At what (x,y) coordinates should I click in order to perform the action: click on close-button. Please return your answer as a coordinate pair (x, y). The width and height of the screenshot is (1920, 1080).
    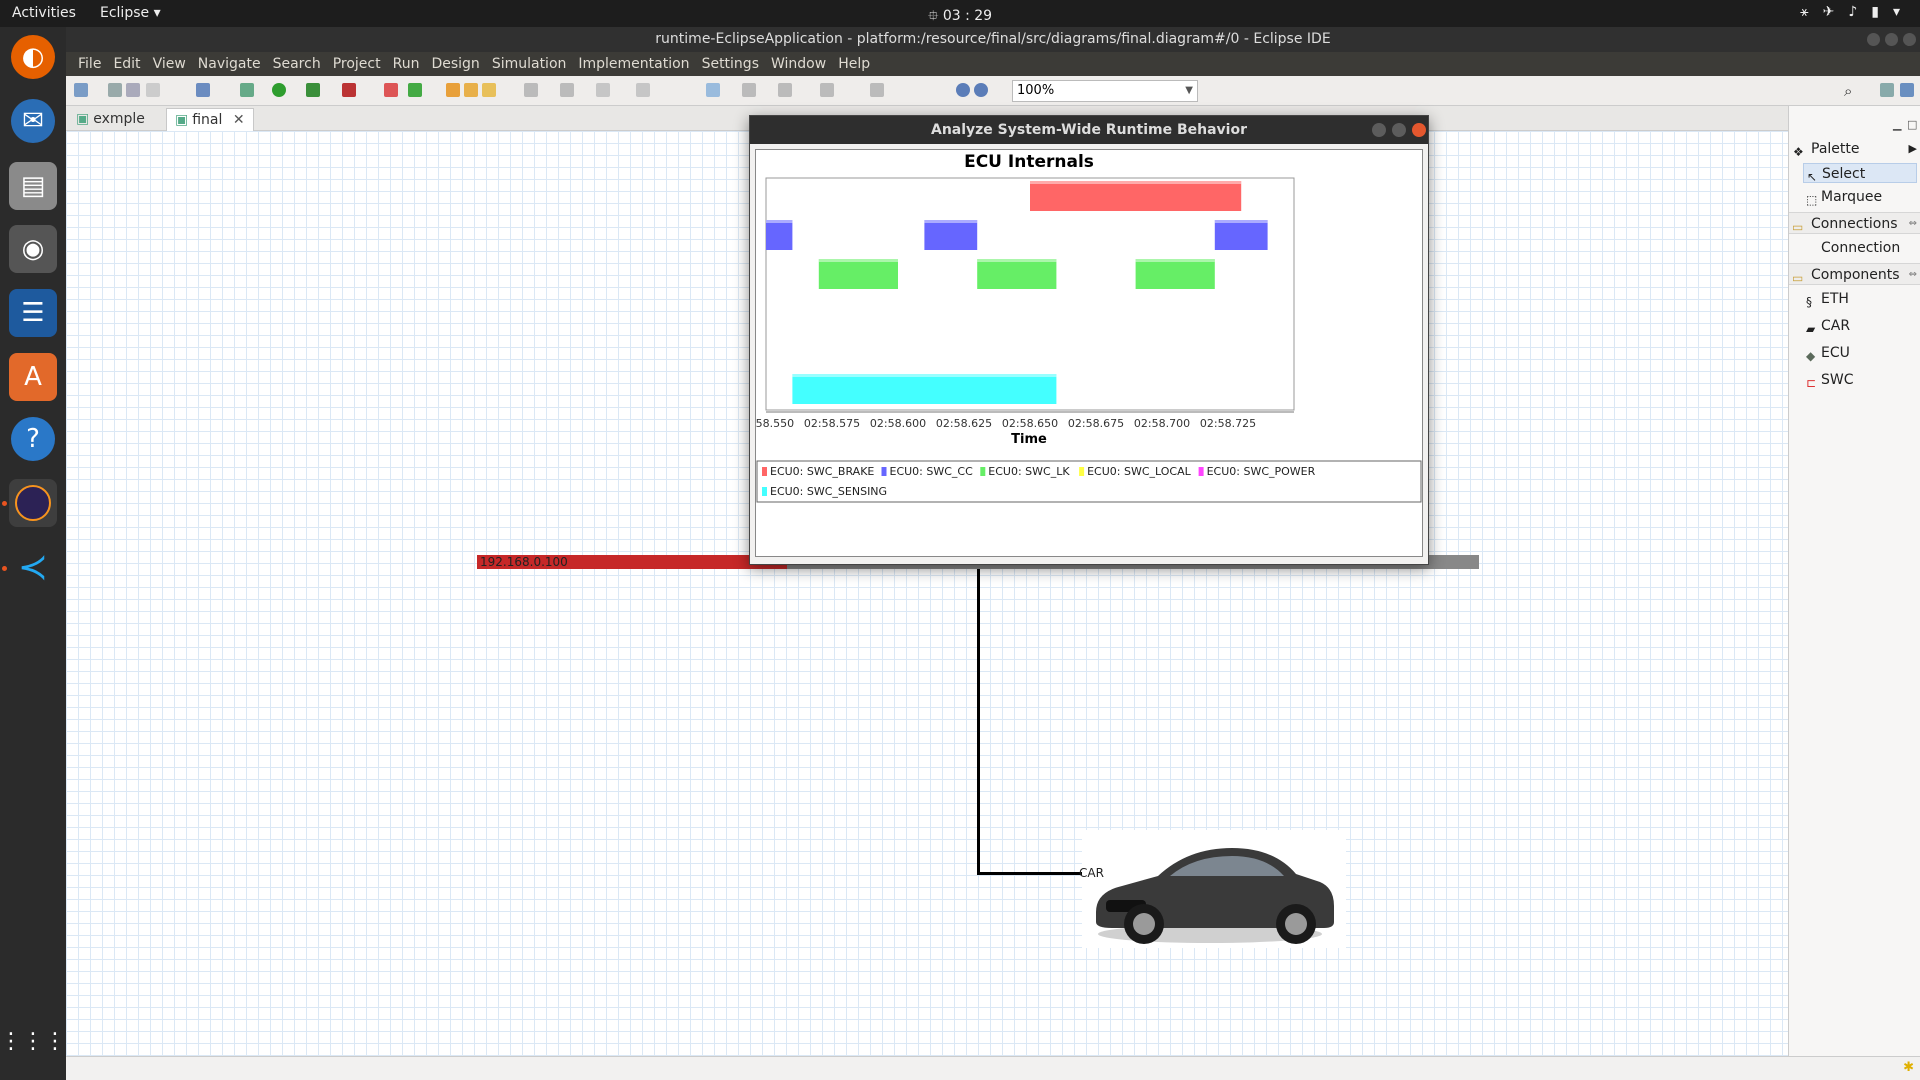
    Looking at the image, I should click on (1909, 39).